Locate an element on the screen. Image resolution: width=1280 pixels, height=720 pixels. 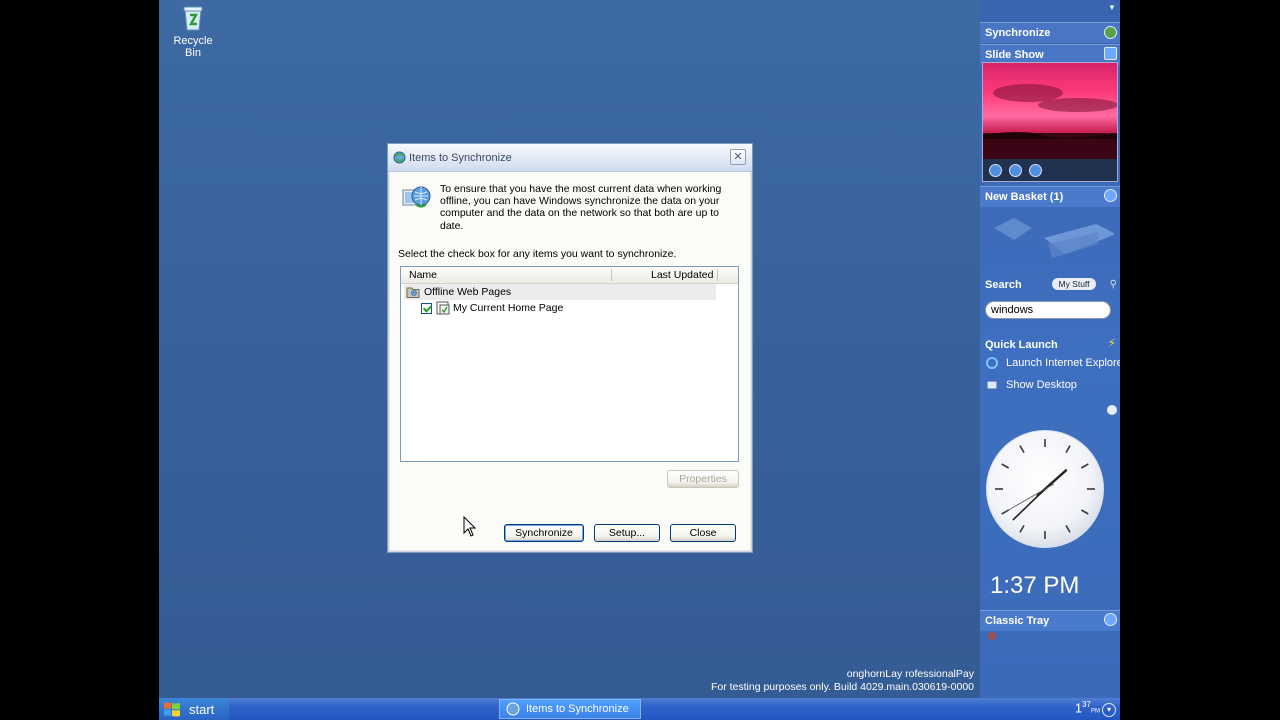
task-button-items-to-synchronize: Items to Synchronize is located at coordinates (570, 709).